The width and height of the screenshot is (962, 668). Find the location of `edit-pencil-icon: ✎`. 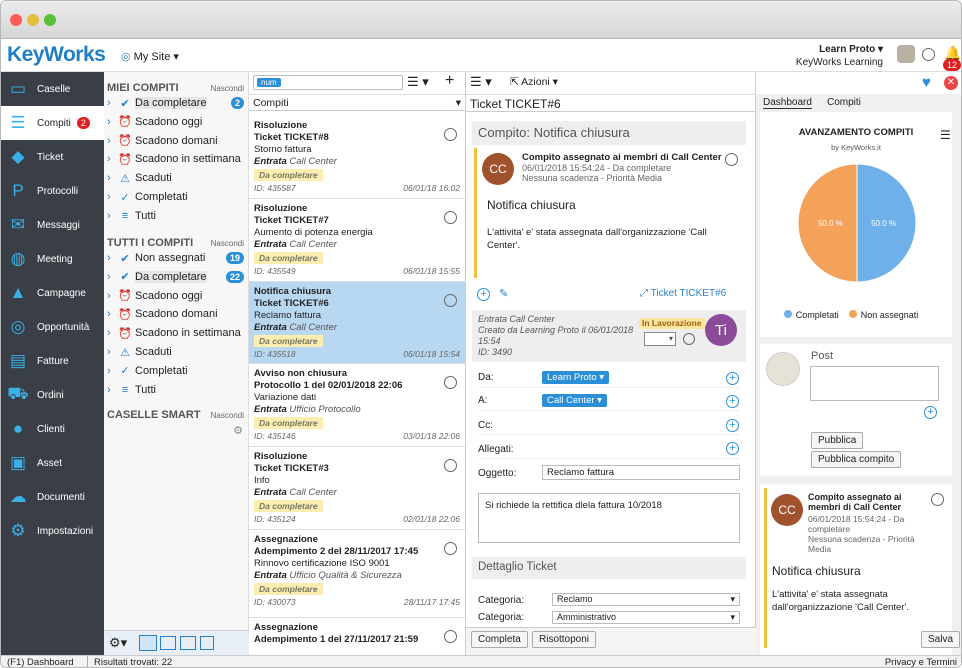

edit-pencil-icon: ✎ is located at coordinates (503, 293).